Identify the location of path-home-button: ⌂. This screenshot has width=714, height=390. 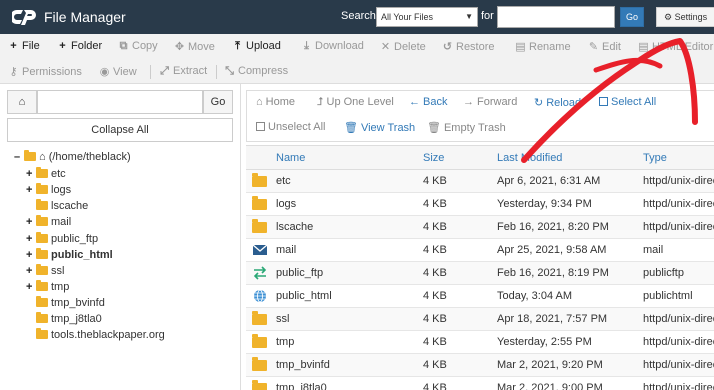
(22, 102).